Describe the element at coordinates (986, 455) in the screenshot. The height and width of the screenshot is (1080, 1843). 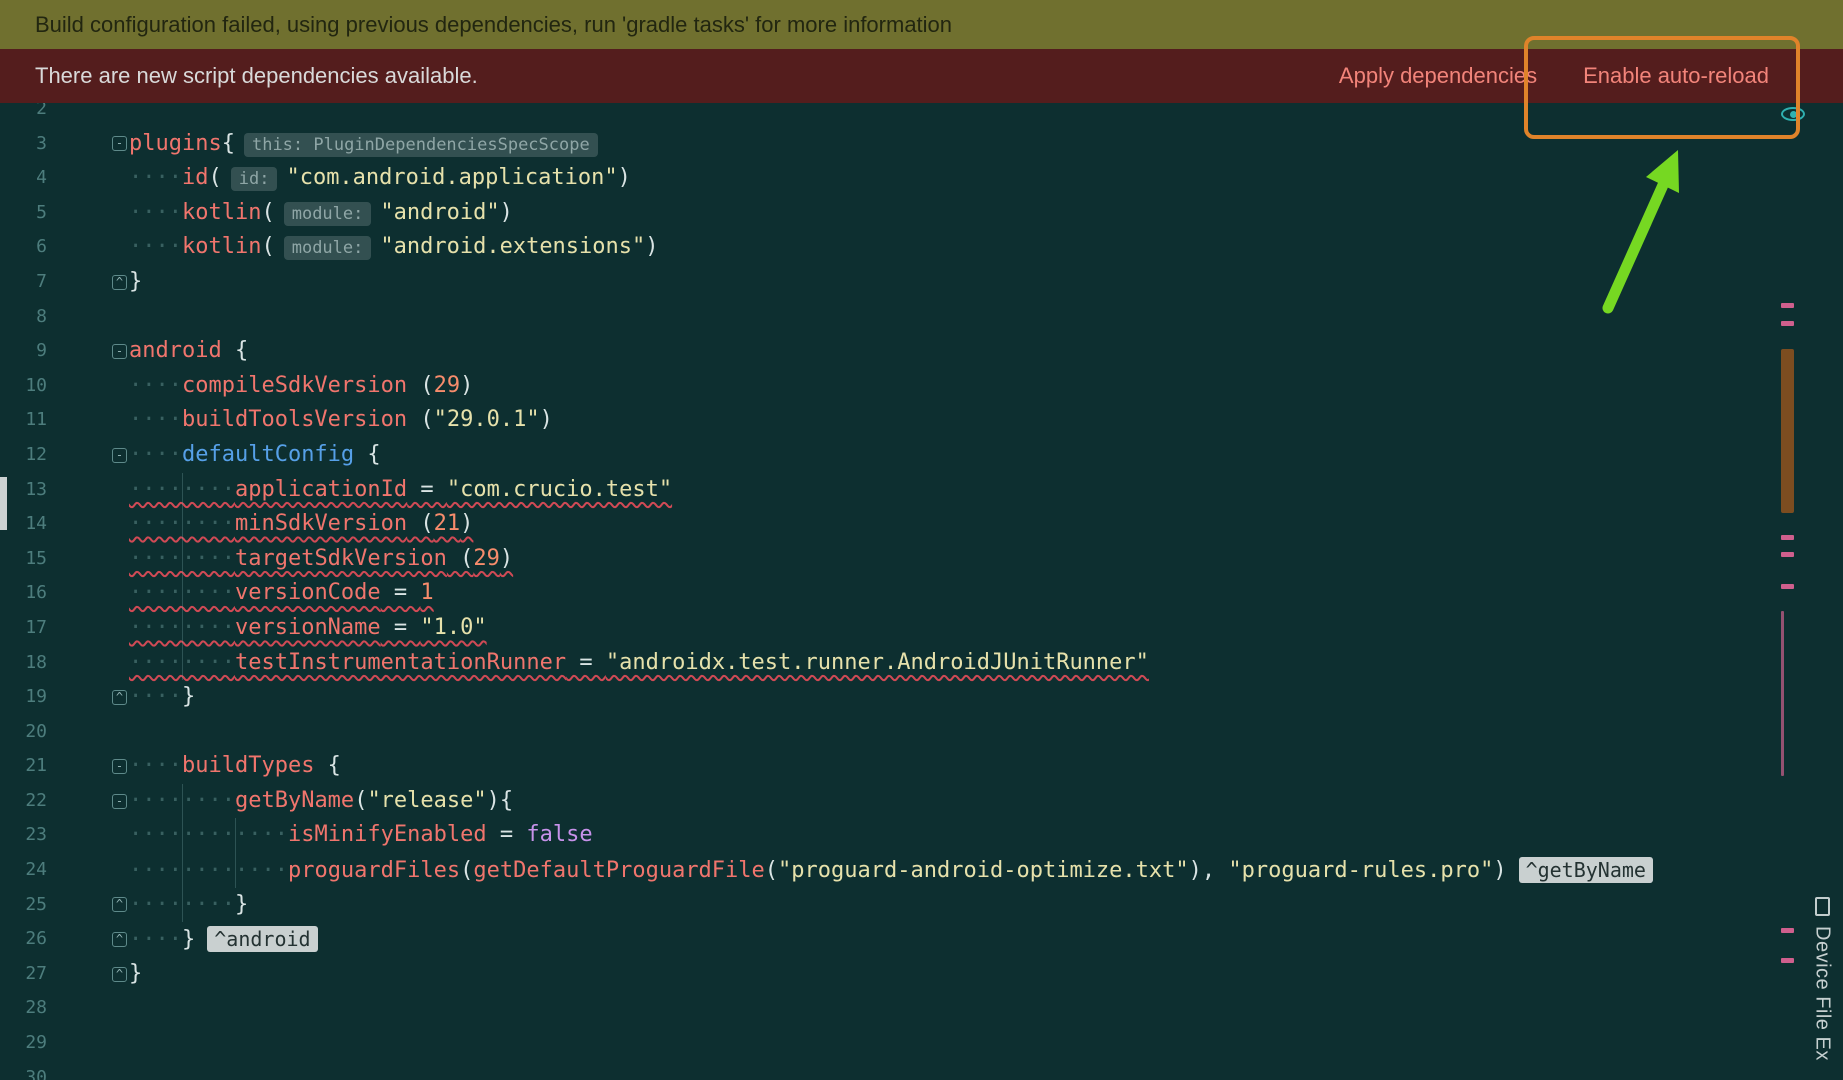
I see `code-text: ····defaultConfig {` at that location.